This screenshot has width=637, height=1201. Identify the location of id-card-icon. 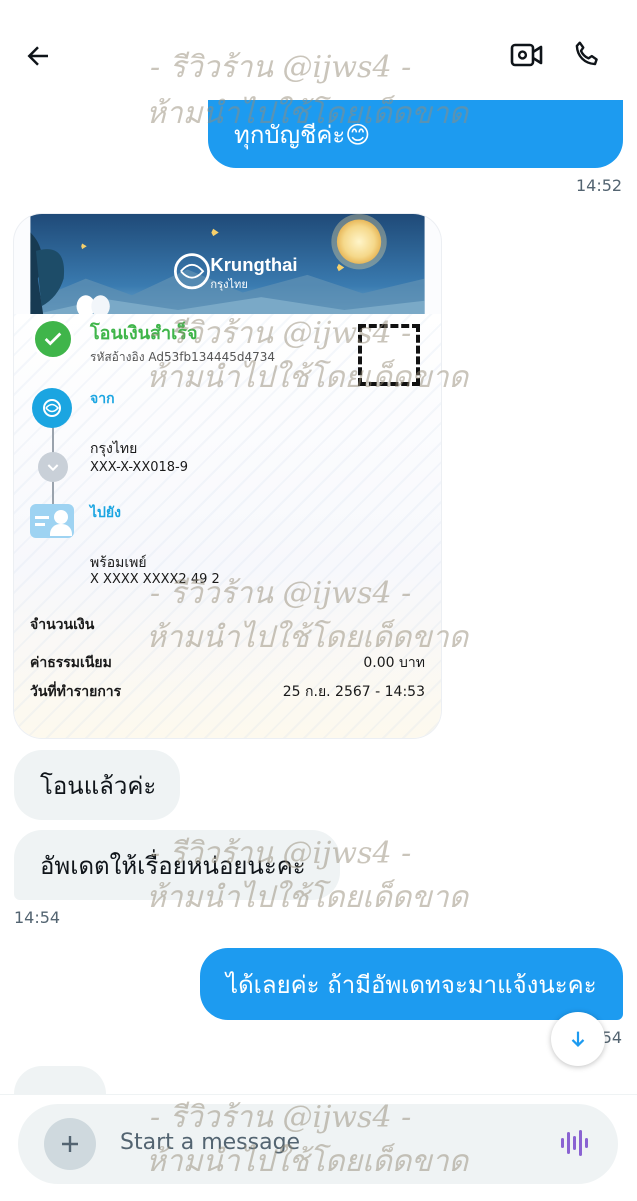
(52, 521).